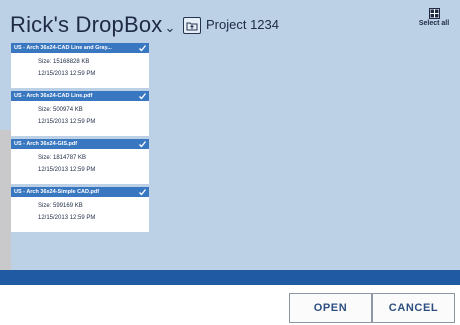 The width and height of the screenshot is (460, 325). What do you see at coordinates (242, 24) in the screenshot?
I see `current-folder-name: Project 1234` at bounding box center [242, 24].